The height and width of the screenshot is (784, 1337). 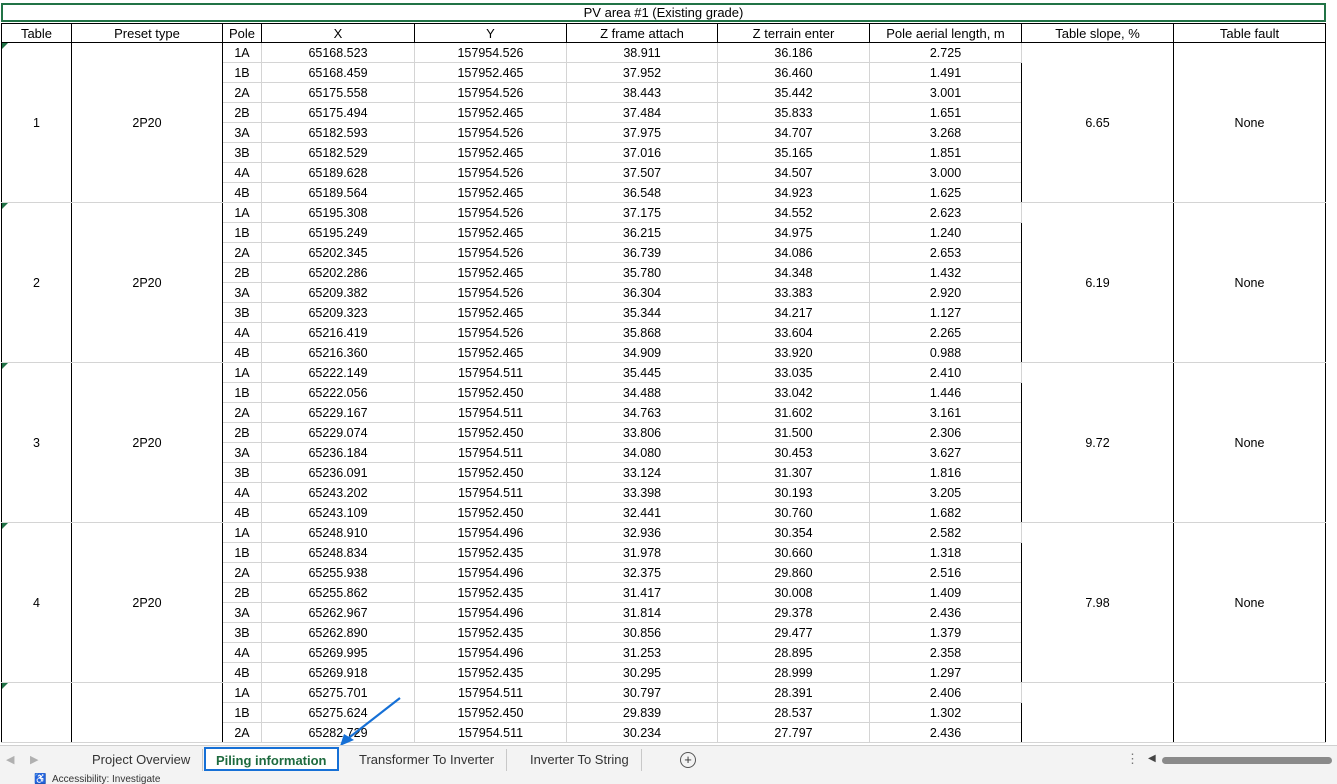 I want to click on grid-cell: 37.952, so click(x=642, y=72).